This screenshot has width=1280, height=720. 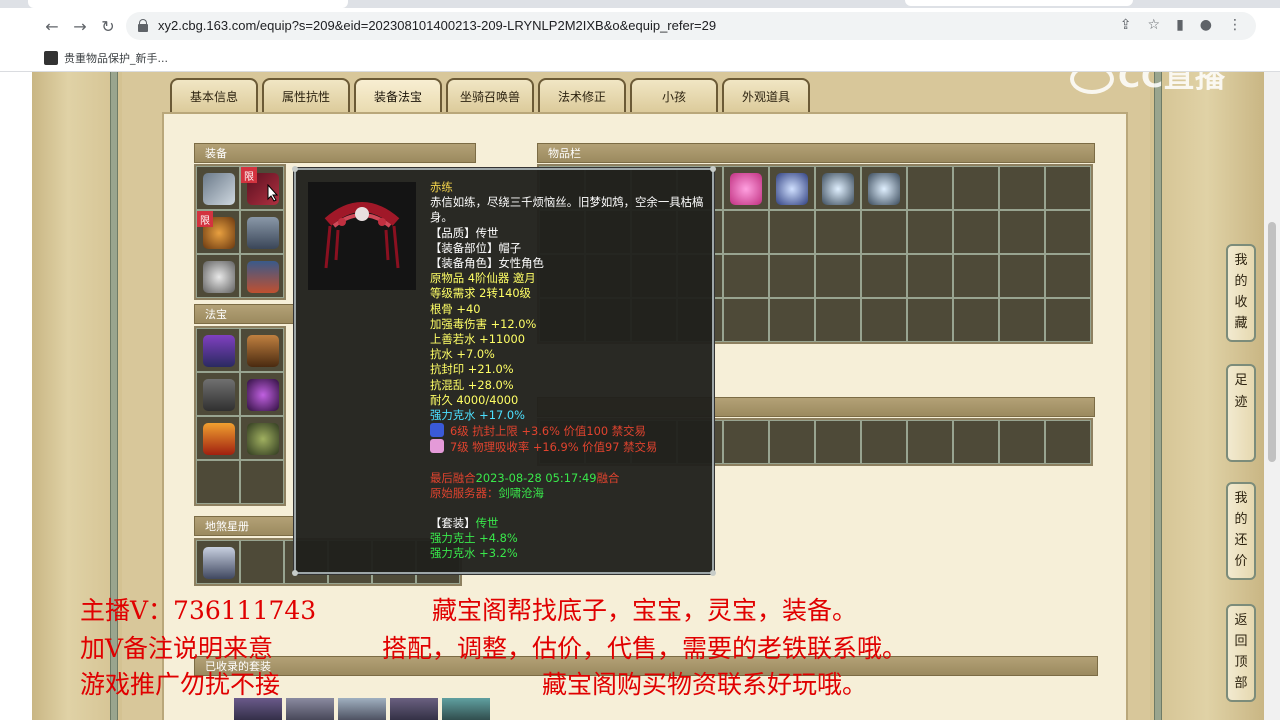 What do you see at coordinates (816, 153) in the screenshot?
I see `items-header: 物品栏` at bounding box center [816, 153].